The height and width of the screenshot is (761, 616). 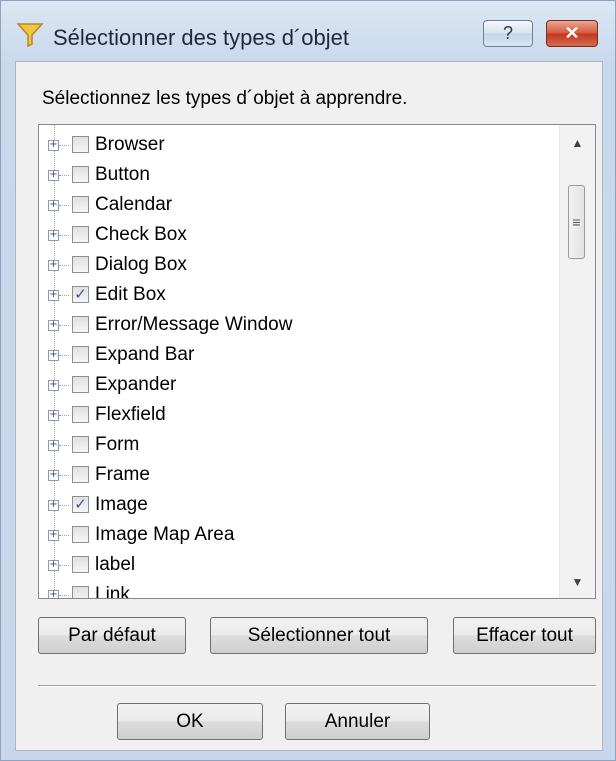 I want to click on list-item: + Browser, so click(x=299, y=145).